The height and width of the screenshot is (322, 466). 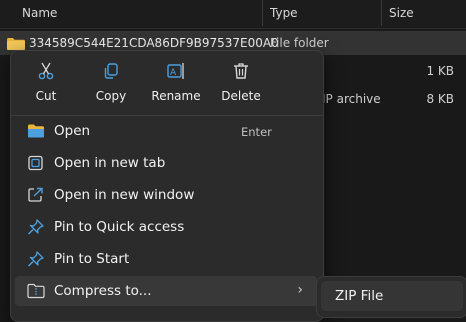 I want to click on menu-item-label: Open in new tab, so click(x=110, y=163).